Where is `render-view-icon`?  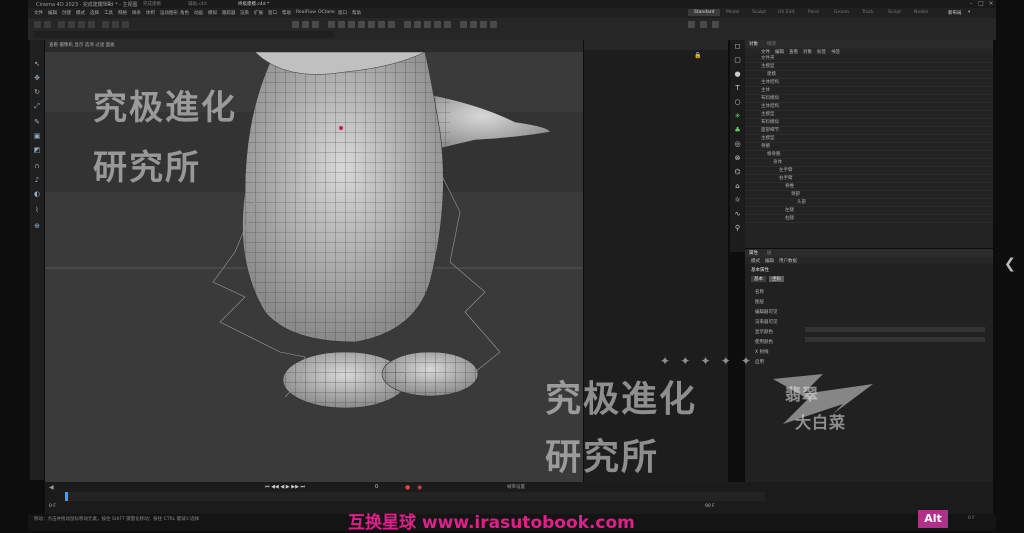
render-view-icon is located at coordinates (295, 24).